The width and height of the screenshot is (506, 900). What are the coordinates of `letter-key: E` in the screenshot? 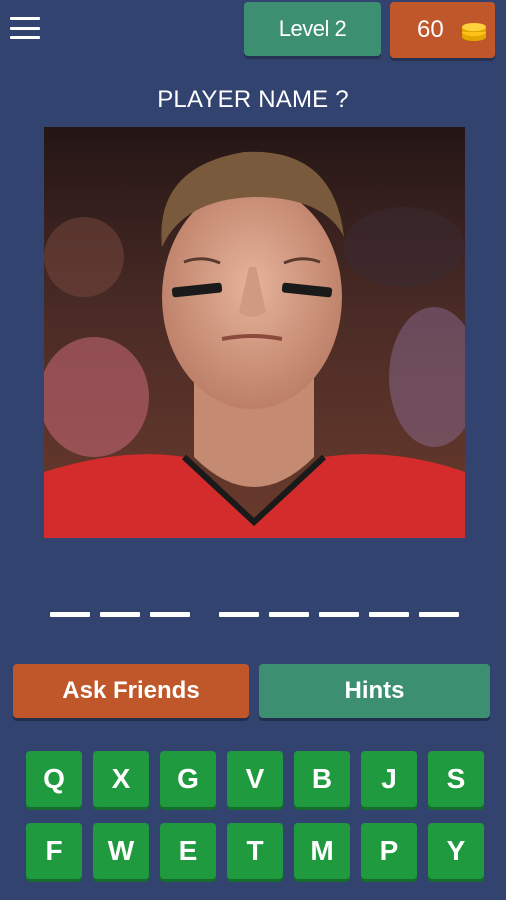 It's located at (188, 851).